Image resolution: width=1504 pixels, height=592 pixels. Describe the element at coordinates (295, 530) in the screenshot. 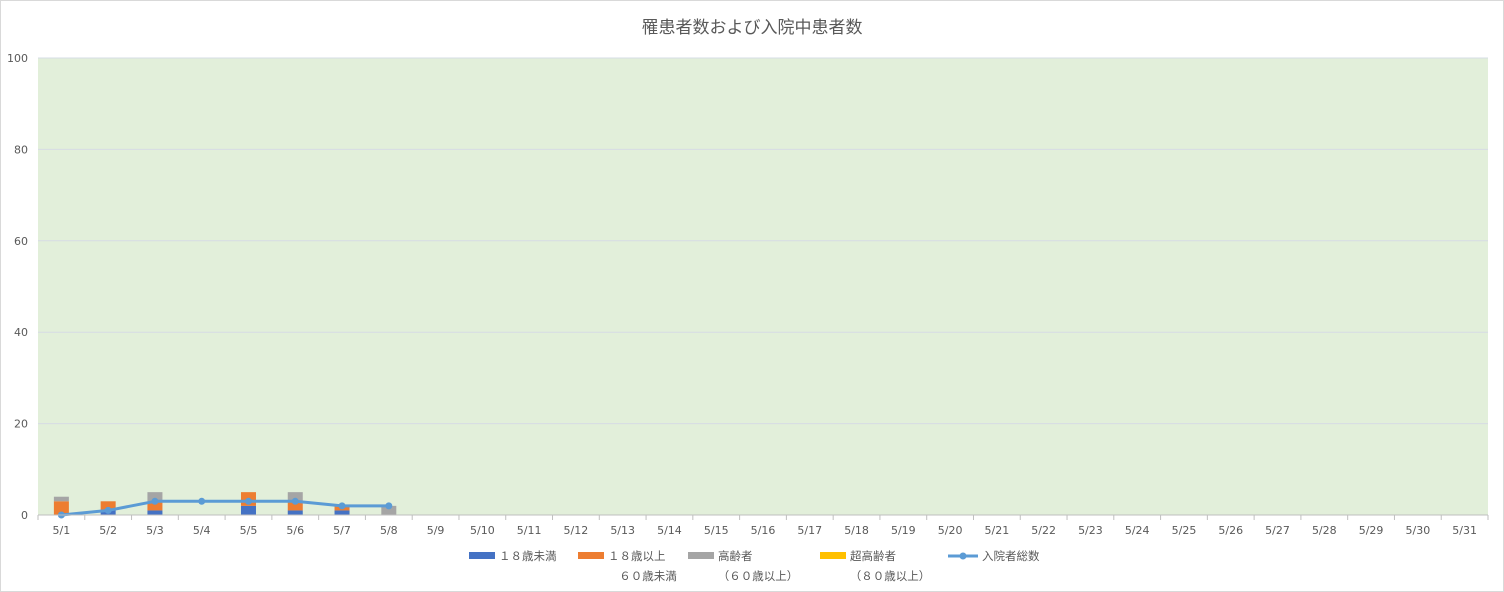

I see `x-tick-label: 5/6` at that location.